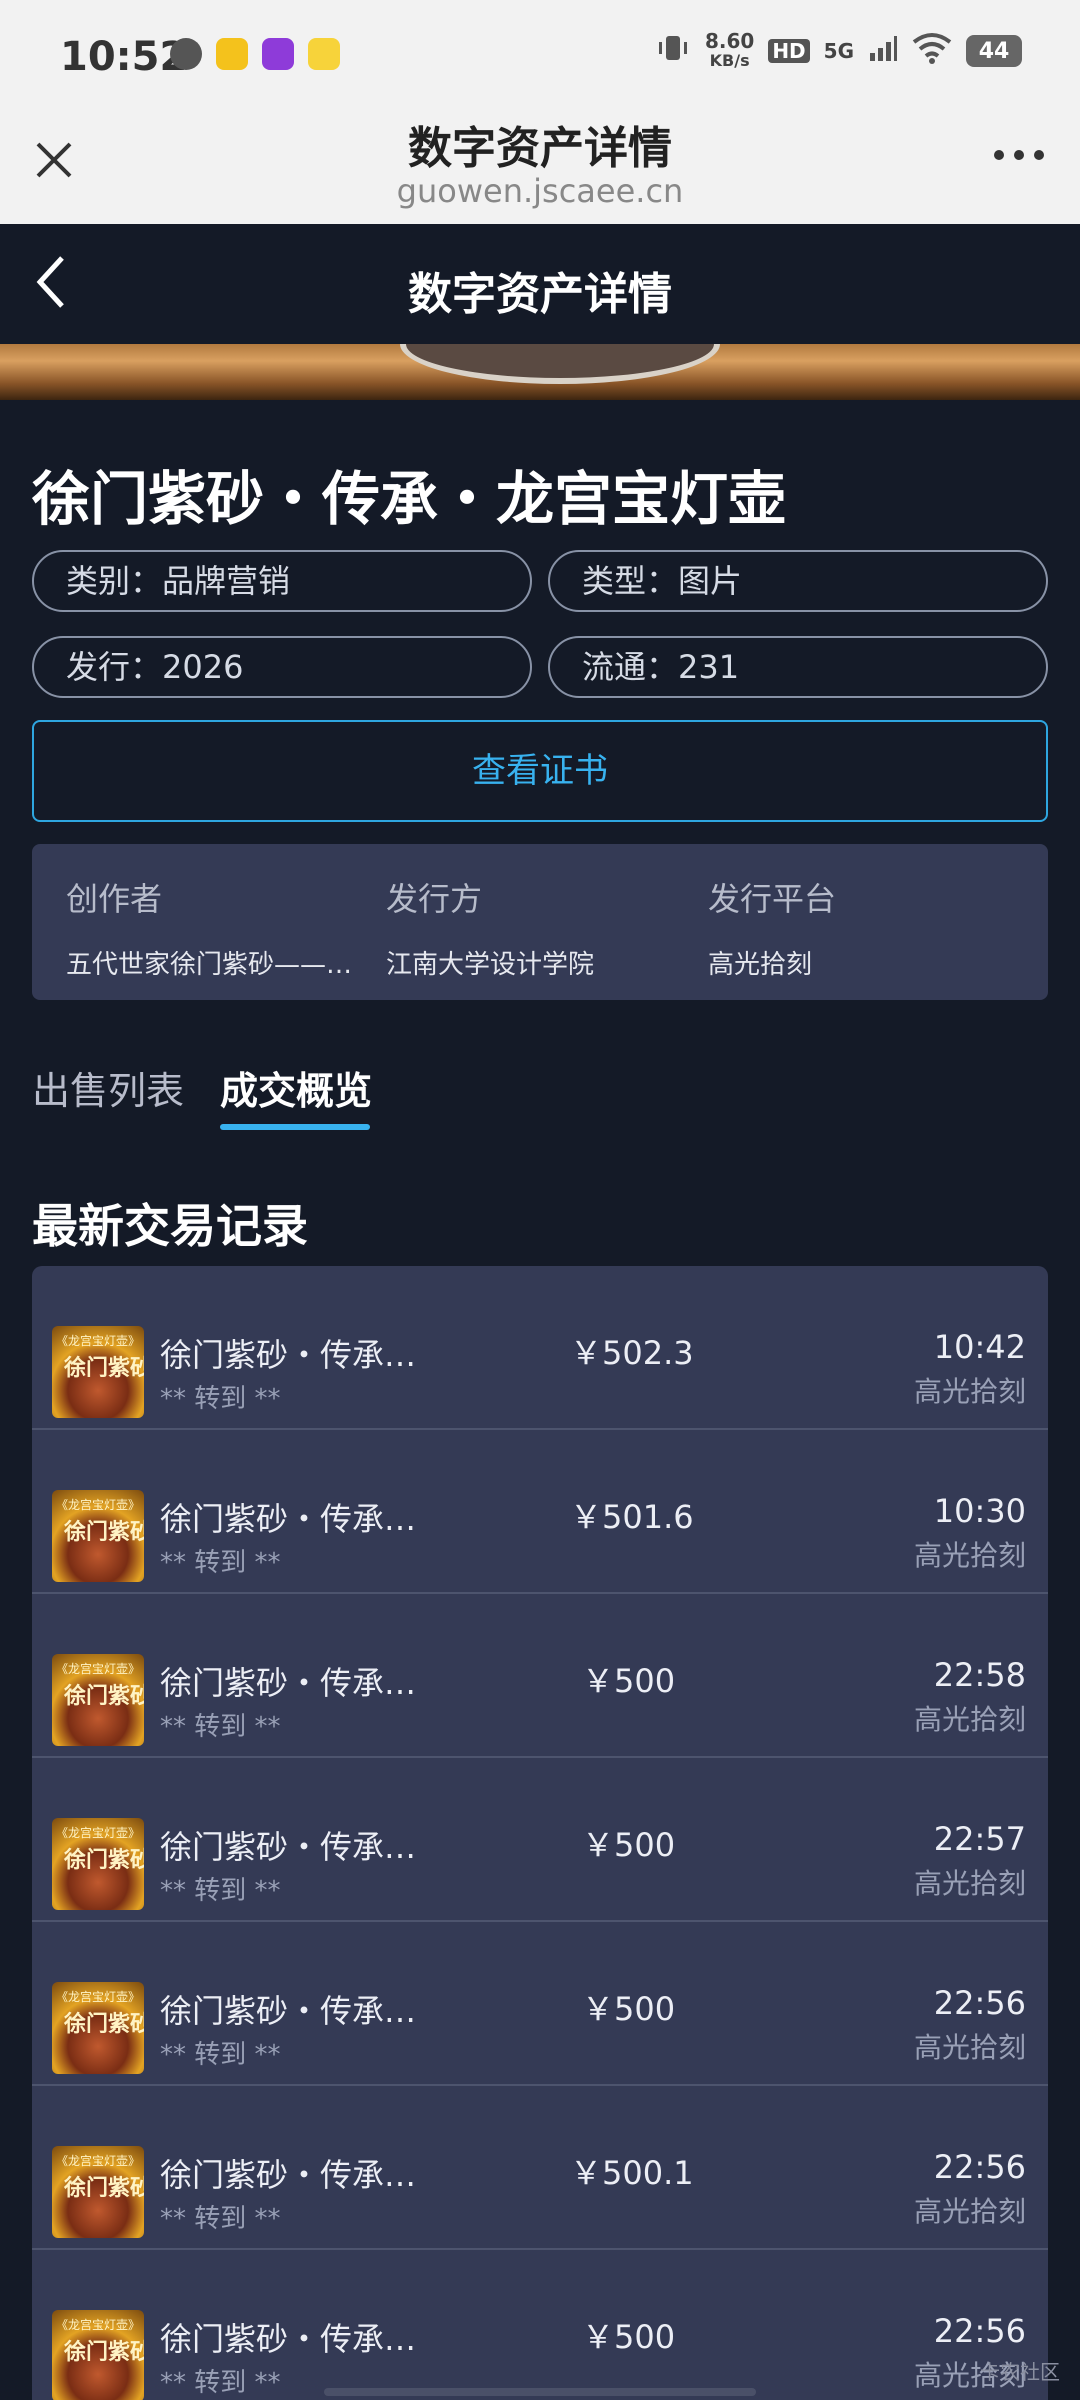 The height and width of the screenshot is (2400, 1080). I want to click on signal-icon, so click(883, 51).